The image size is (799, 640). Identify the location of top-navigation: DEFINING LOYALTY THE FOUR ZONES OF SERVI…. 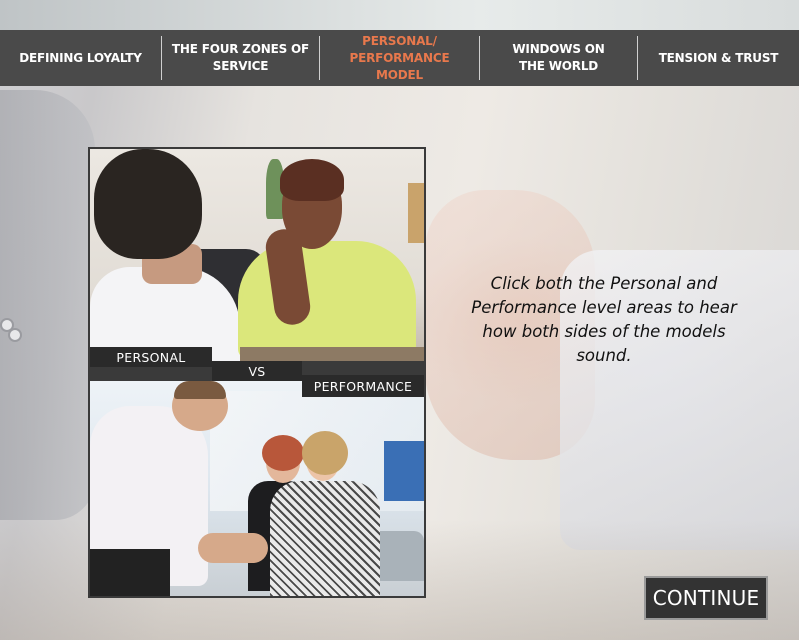
(399, 58).